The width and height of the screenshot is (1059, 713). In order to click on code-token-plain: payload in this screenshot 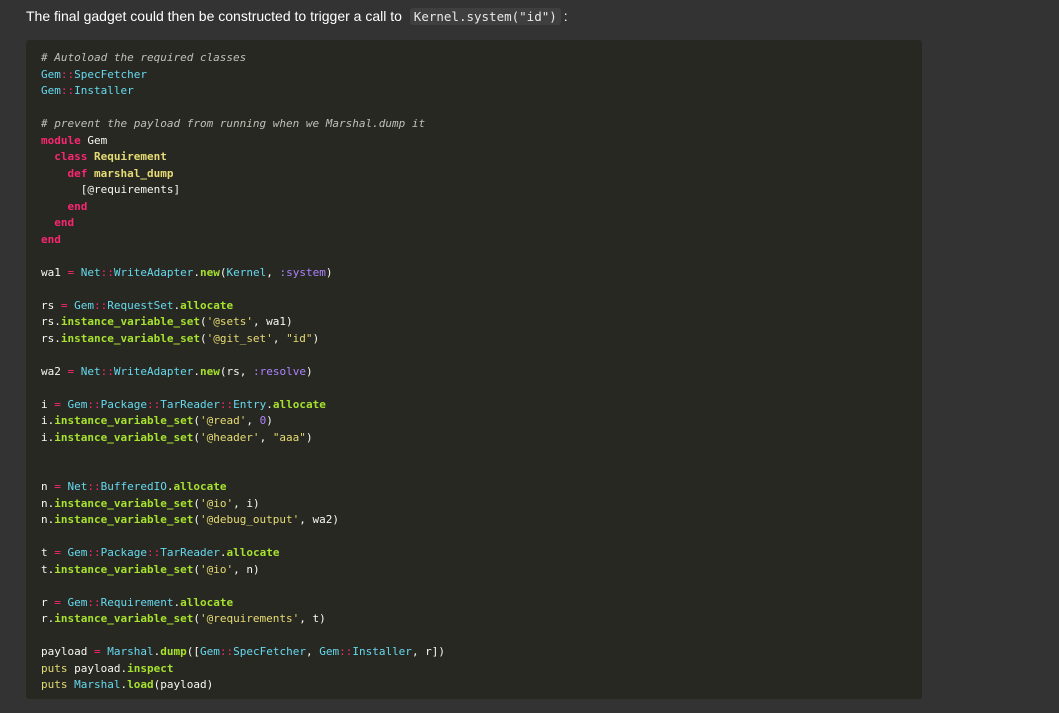, I will do `click(67, 651)`.